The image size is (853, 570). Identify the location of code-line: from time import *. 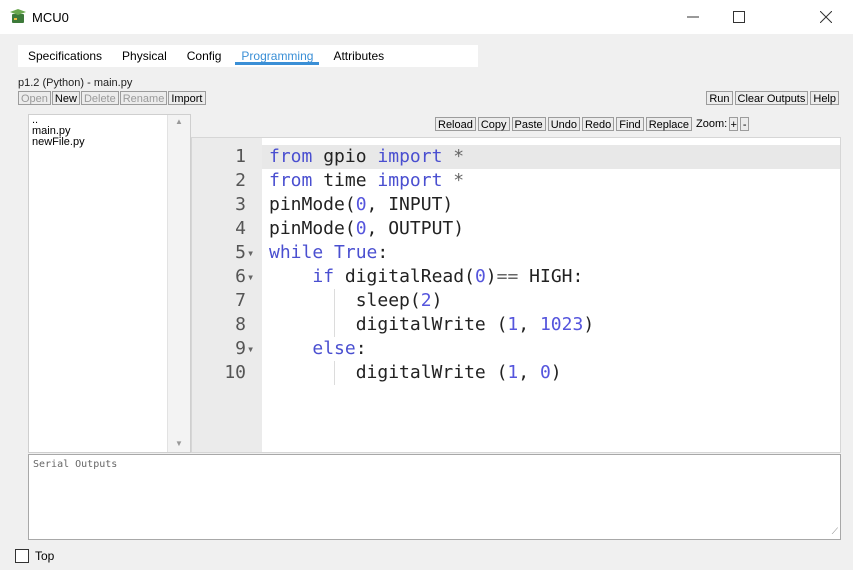
(366, 181).